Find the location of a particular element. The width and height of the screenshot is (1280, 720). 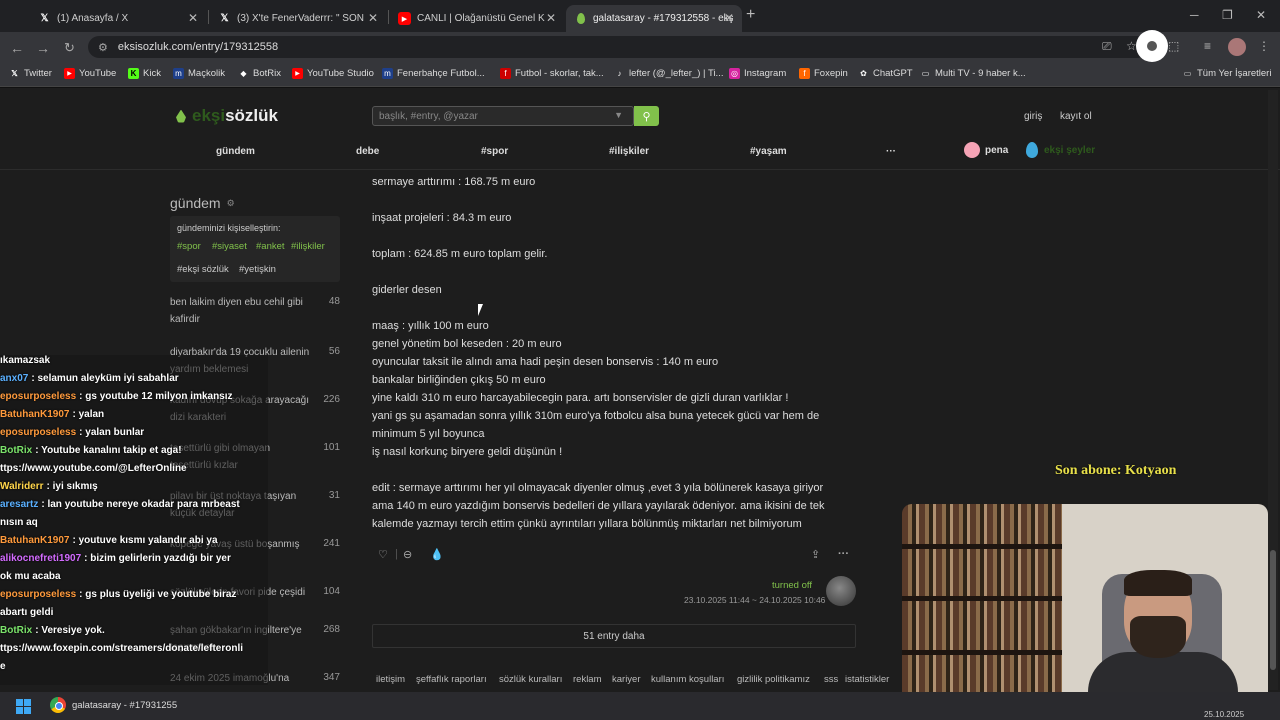

share-icon: ⇪ is located at coordinates (815, 554).